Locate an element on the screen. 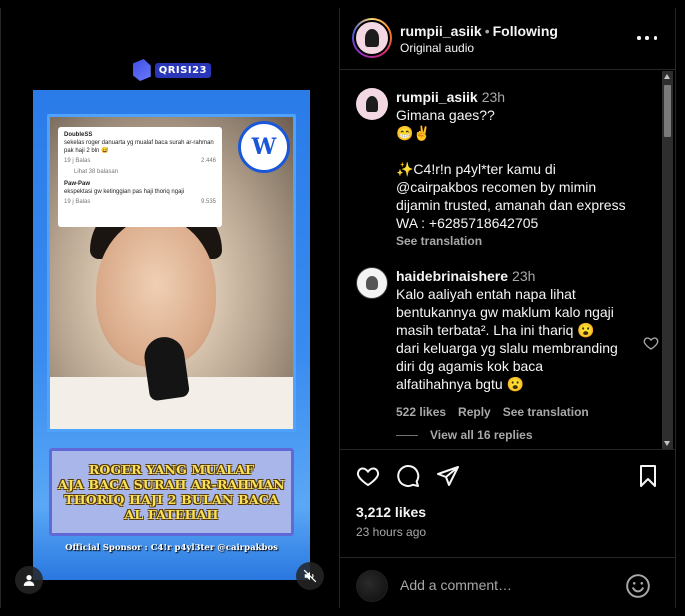  post-timestamp: 23 hours ago is located at coordinates (391, 532).